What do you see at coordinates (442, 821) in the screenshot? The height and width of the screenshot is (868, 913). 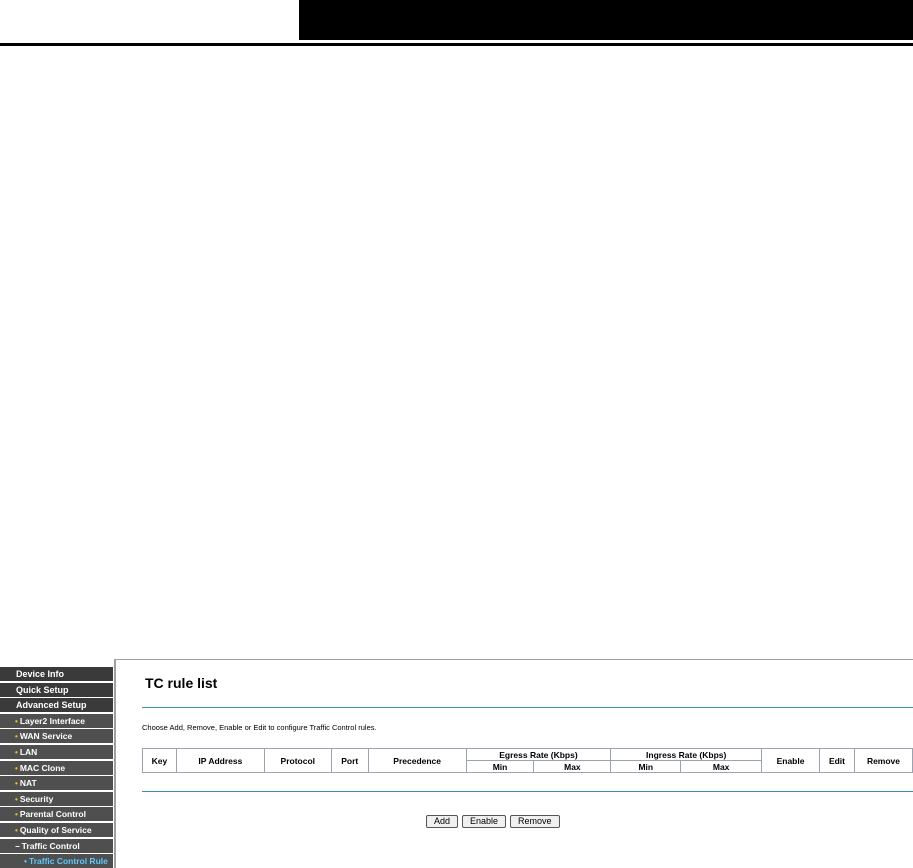 I see `add-button: Add` at bounding box center [442, 821].